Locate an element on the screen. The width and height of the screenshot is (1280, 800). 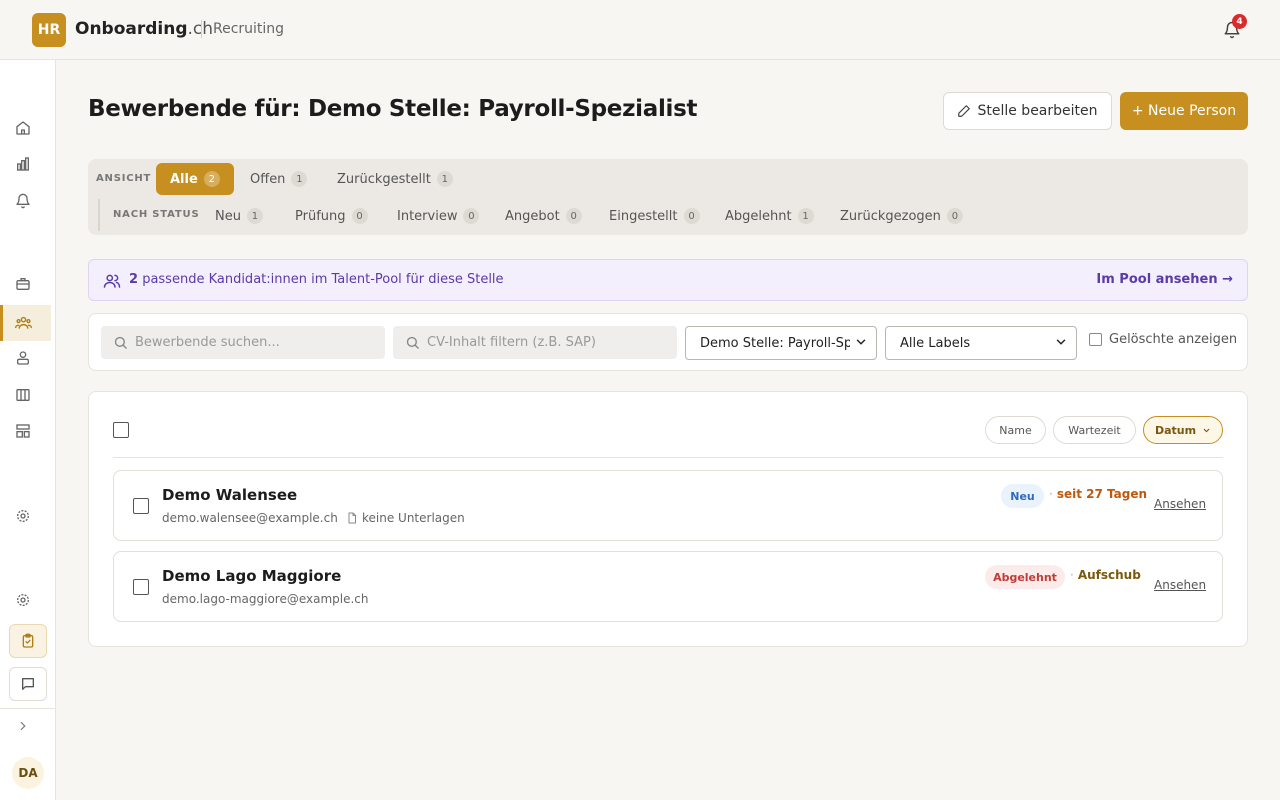
sidebar: DA is located at coordinates (28, 430).